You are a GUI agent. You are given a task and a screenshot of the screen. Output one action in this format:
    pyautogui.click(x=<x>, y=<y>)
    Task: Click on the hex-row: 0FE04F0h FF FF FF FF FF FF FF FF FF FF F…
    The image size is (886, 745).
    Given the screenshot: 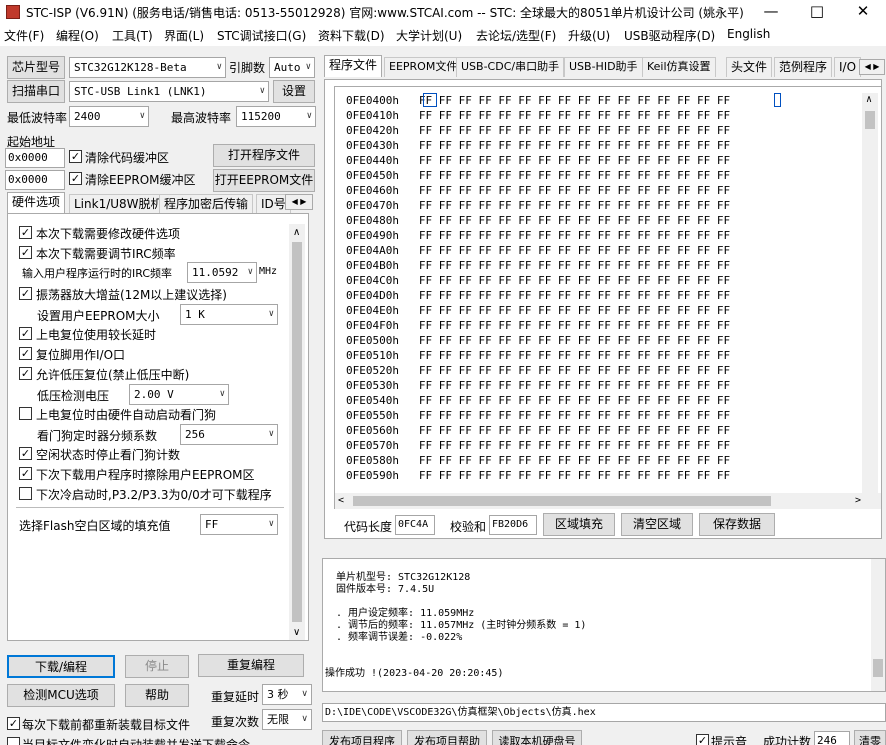 What is the action you would take?
    pyautogui.click(x=538, y=325)
    